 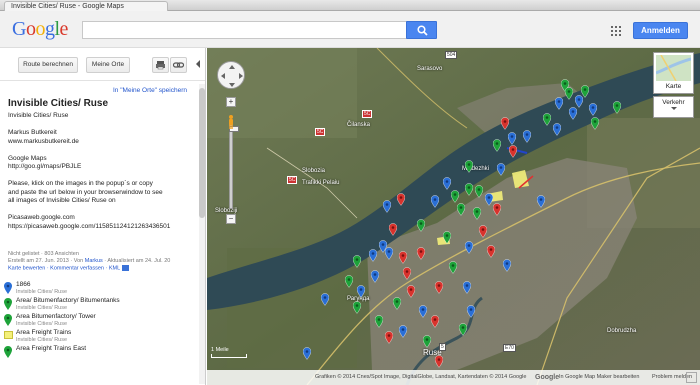 I want to click on map-maker-link: In Google Map Maker bearbeiten, so click(x=599, y=377).